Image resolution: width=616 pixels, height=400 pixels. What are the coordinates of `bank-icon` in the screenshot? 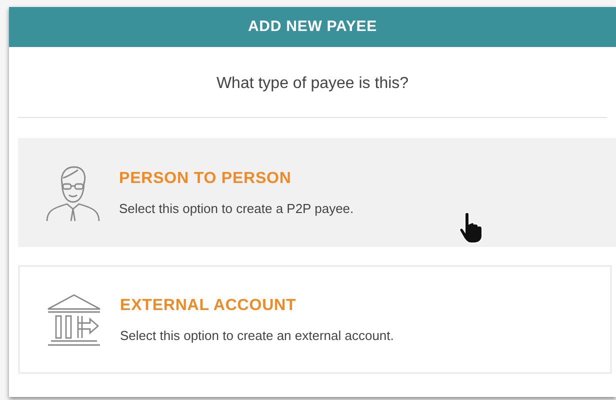 It's located at (74, 320).